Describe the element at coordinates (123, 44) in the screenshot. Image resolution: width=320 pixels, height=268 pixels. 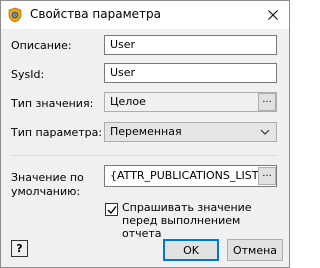
I see `description-value: User` at that location.